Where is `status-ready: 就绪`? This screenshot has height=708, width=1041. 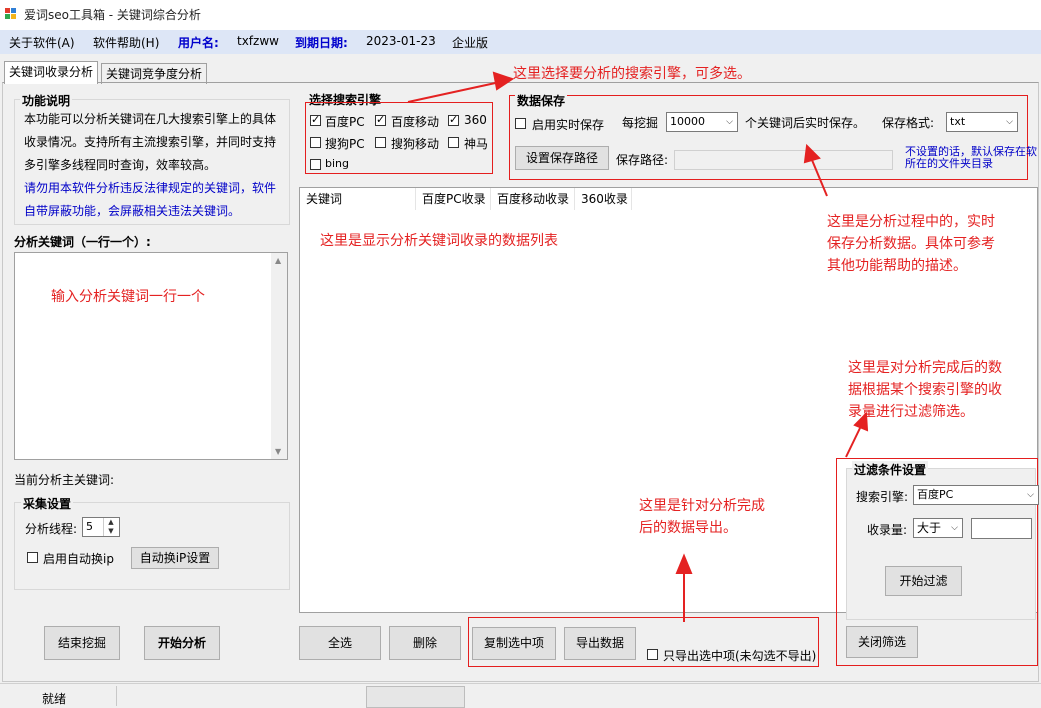 status-ready: 就绪 is located at coordinates (54, 699).